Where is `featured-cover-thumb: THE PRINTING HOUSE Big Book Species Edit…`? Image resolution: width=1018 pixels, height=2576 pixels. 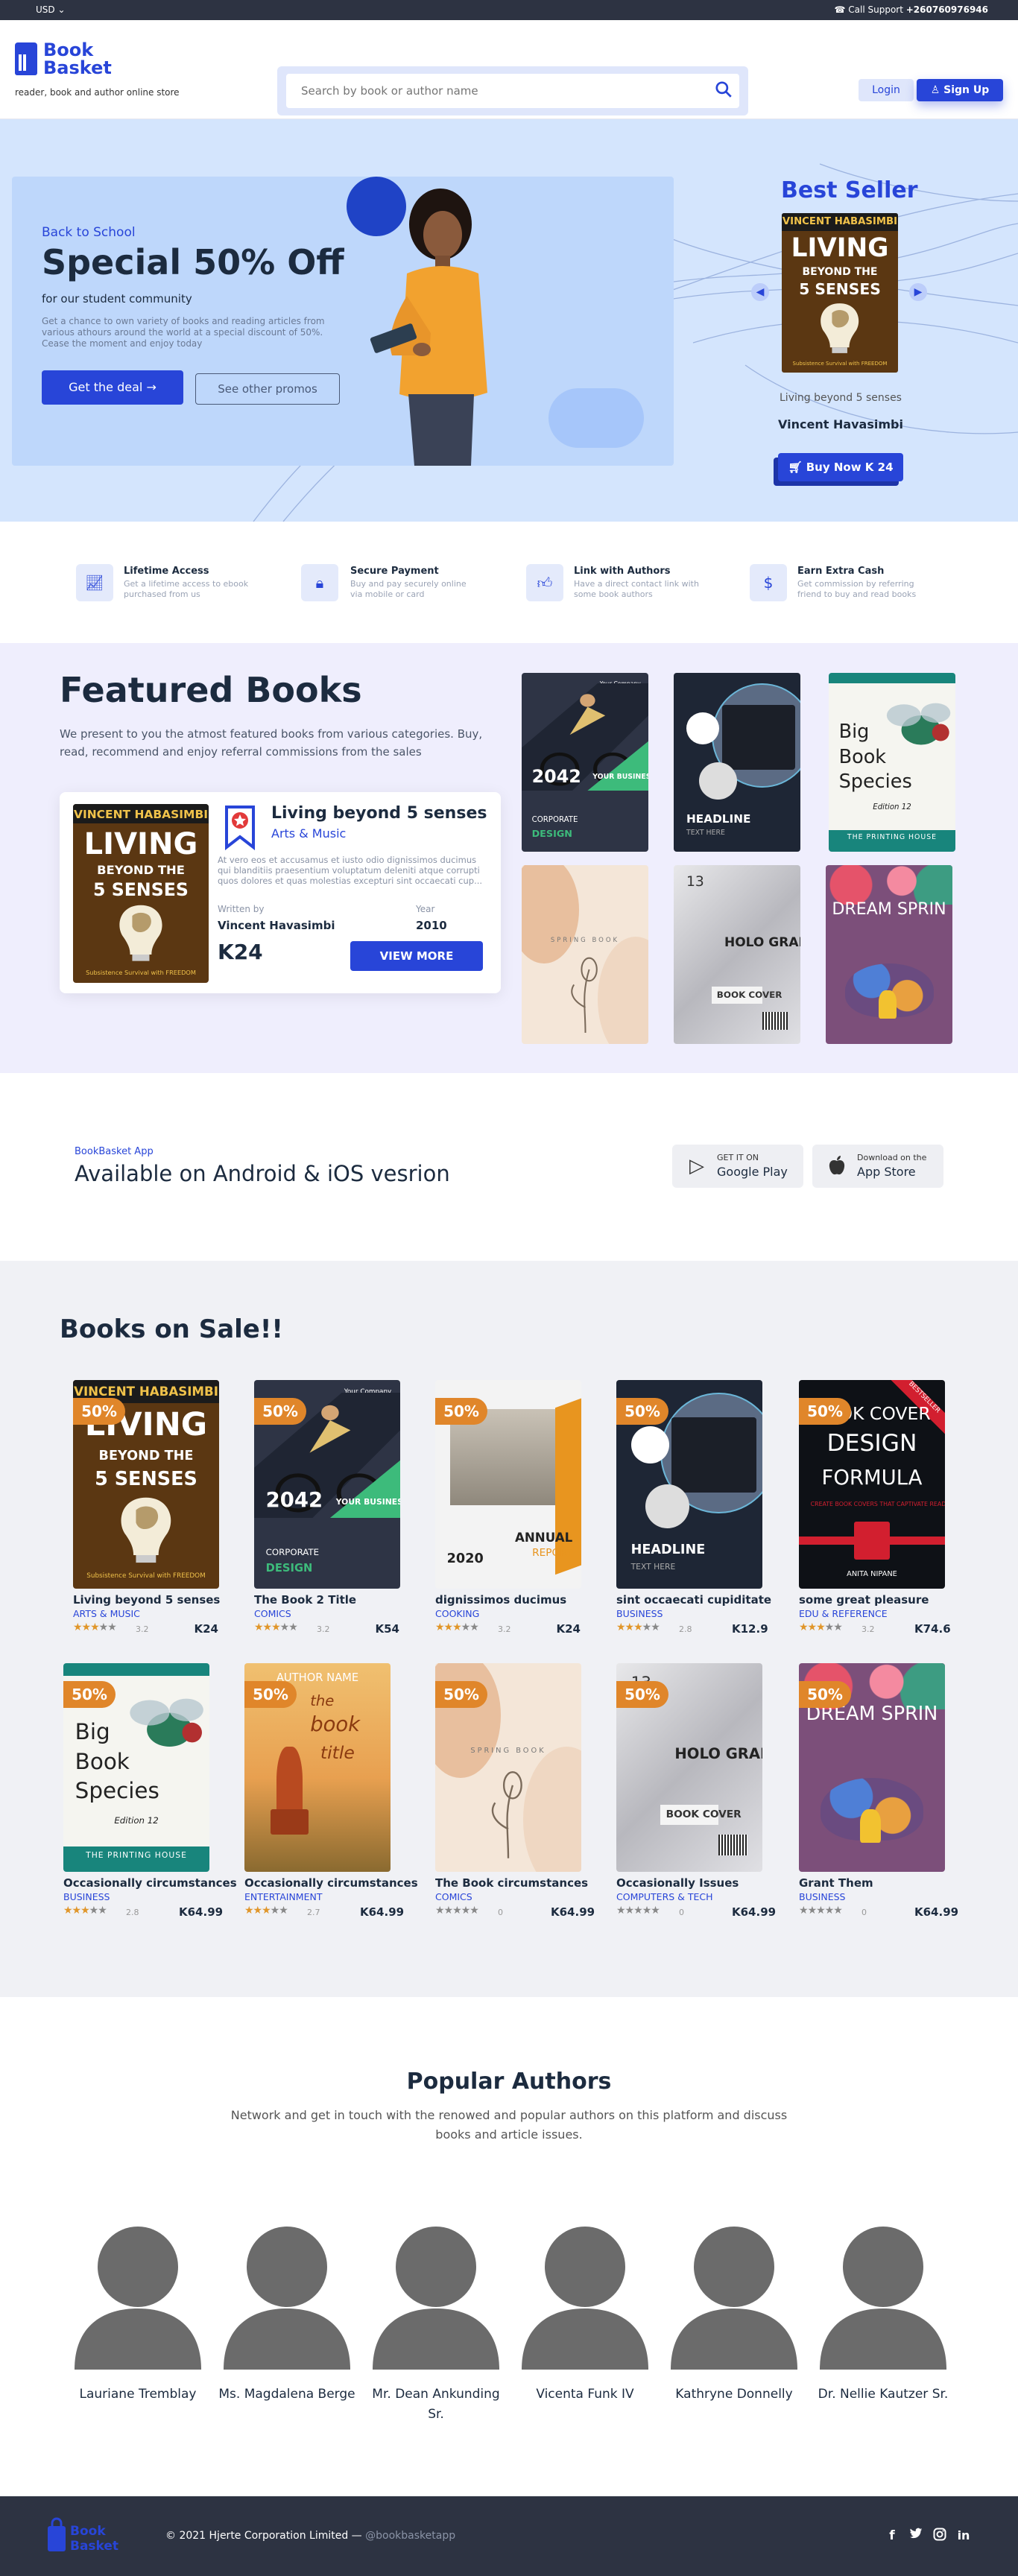
featured-cover-thumb: THE PRINTING HOUSE Big Book Species Edit… is located at coordinates (892, 762).